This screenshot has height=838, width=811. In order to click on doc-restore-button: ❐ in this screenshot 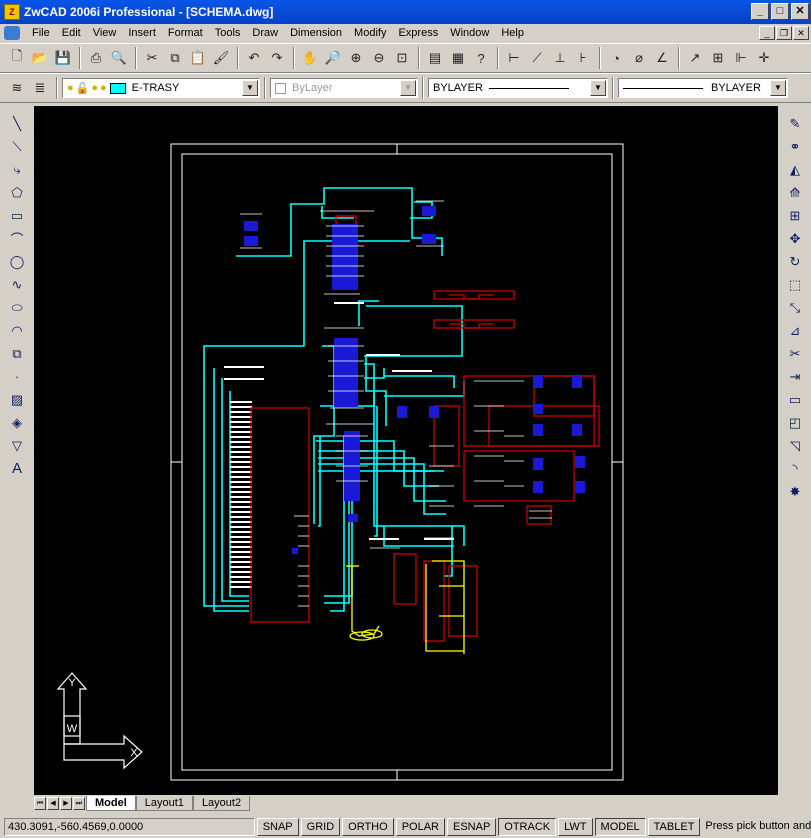, I will do `click(784, 33)`.